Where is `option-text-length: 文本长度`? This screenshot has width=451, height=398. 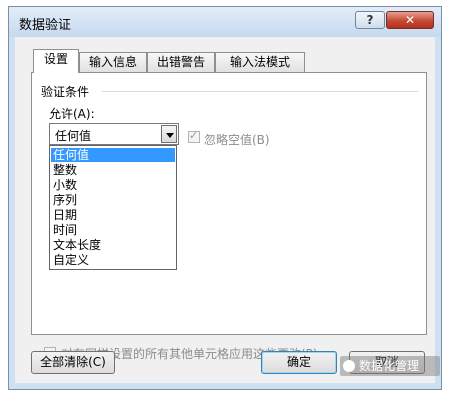
option-text-length: 文本长度 is located at coordinates (113, 245).